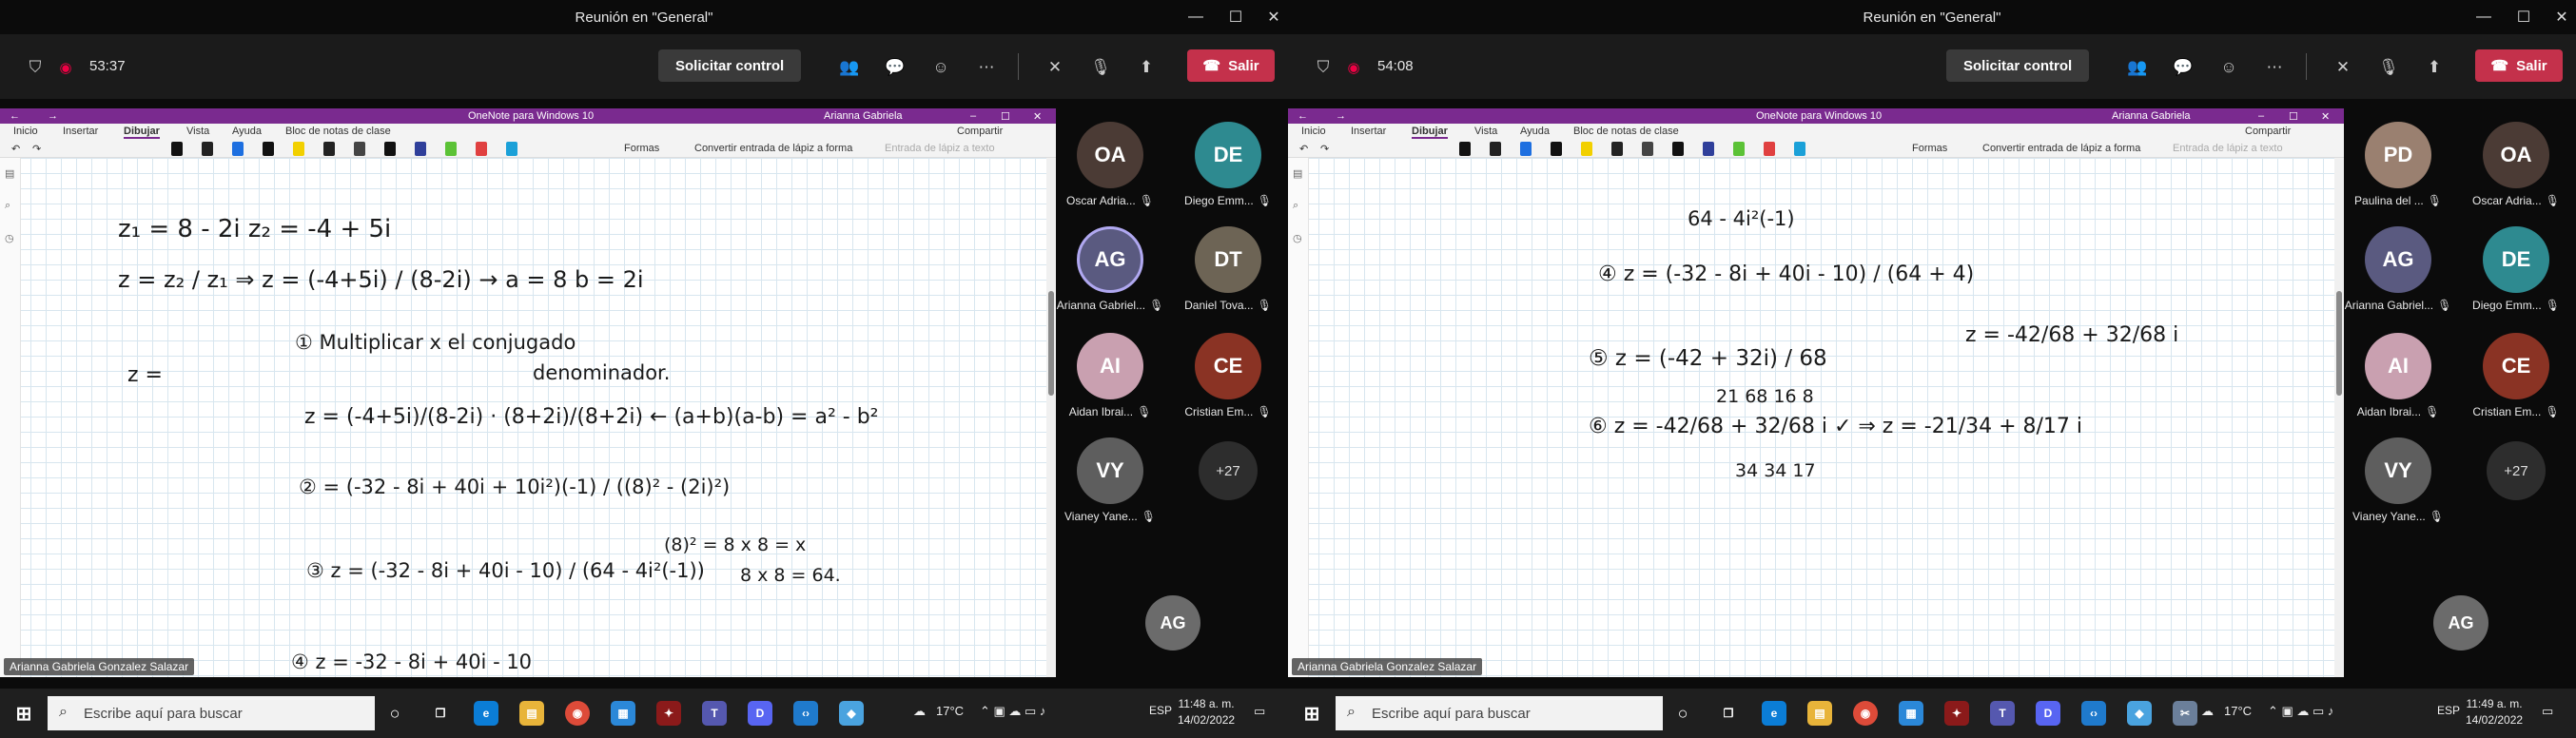  Describe the element at coordinates (1626, 131) in the screenshot. I see `menu-bloc-notas-clase: Bloc de notas de clase` at that location.